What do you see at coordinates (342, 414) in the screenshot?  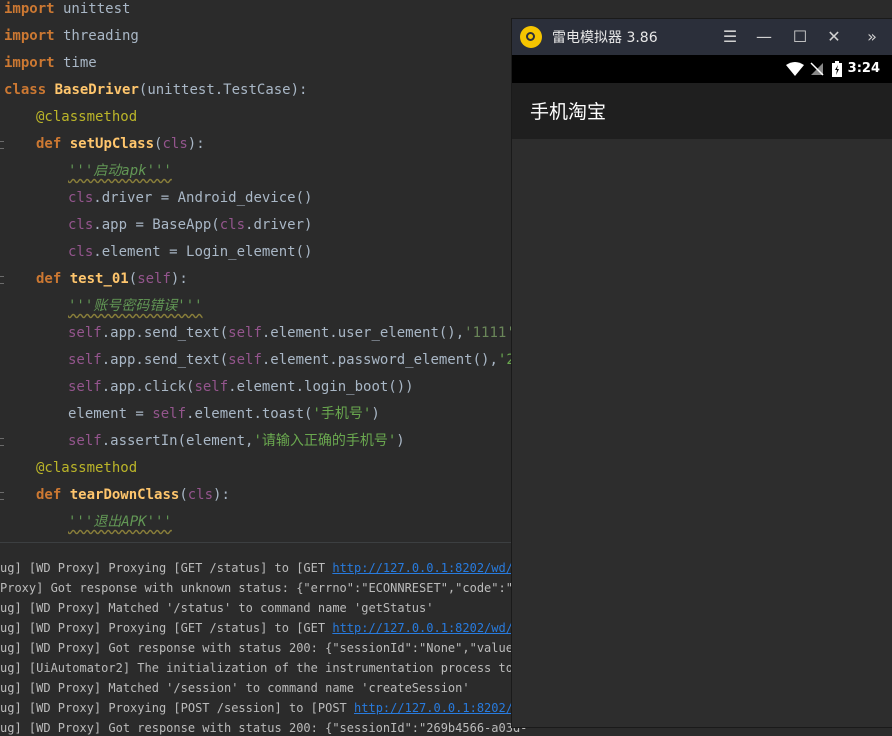 I see `code-string: '手机号'` at bounding box center [342, 414].